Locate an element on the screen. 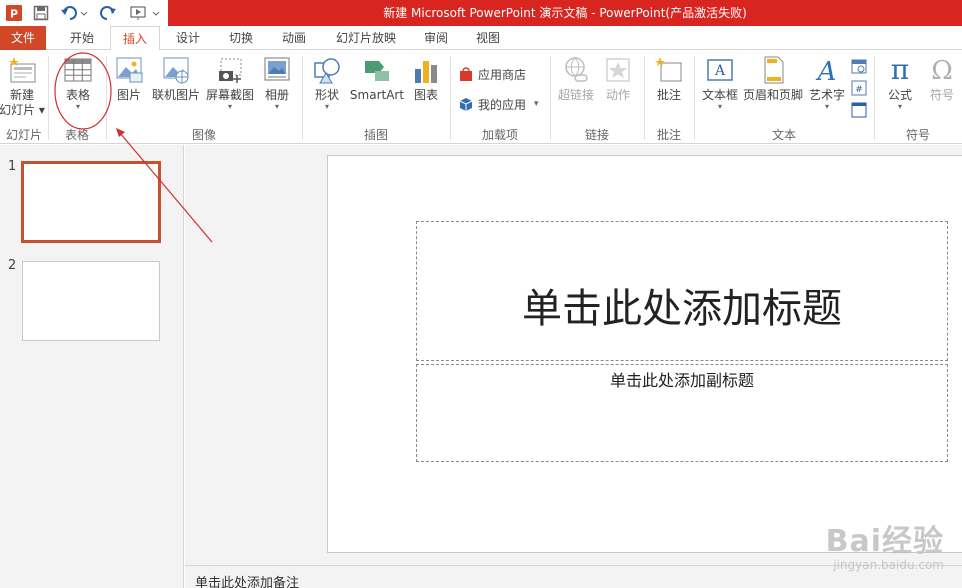 The height and width of the screenshot is (588, 962). slide-number-button: # is located at coordinates (861, 88).